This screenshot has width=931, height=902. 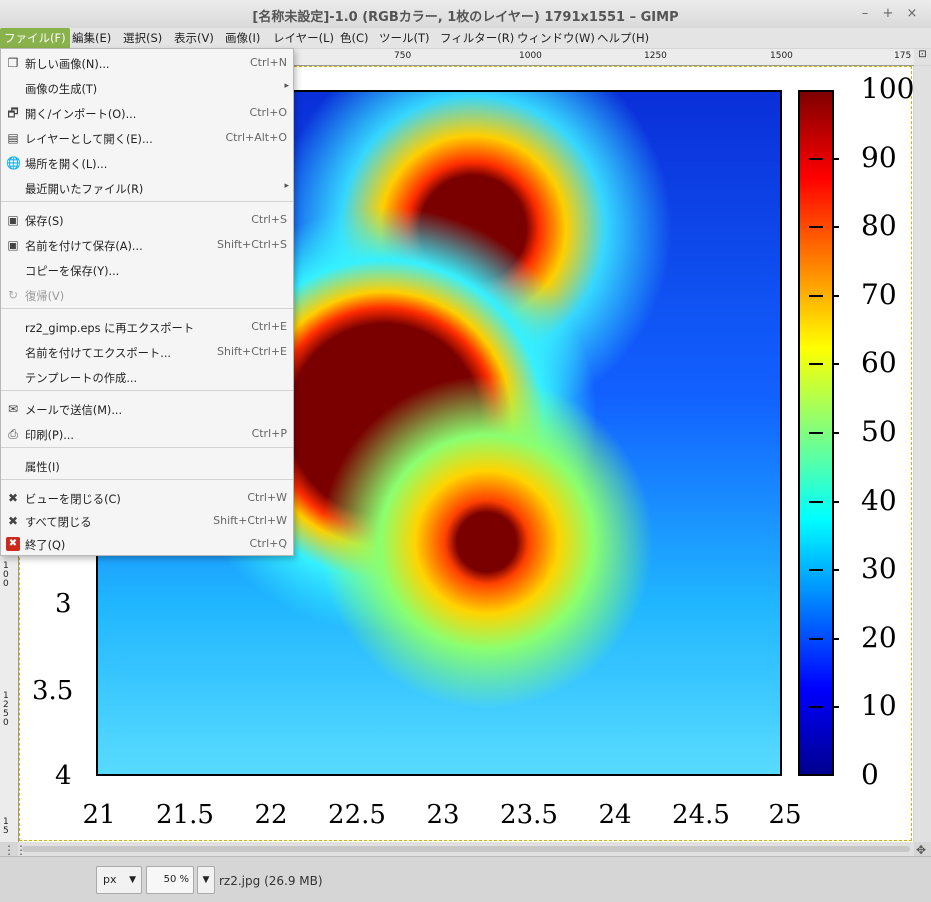 I want to click on status-bar: px ▼ 50 % ▼ rz2.jpg (26.9 MB), so click(x=465, y=879).